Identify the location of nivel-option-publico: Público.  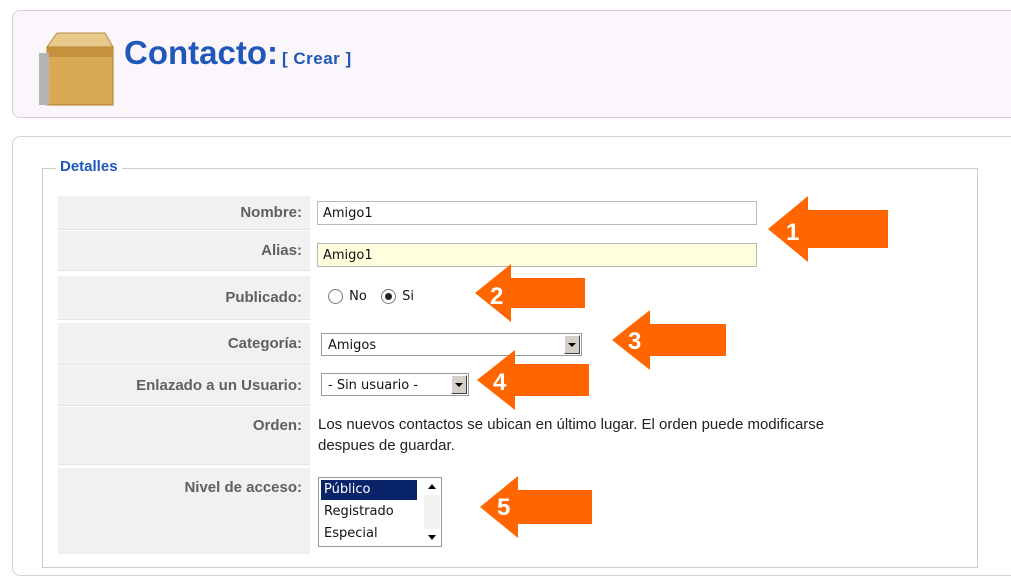
(369, 490).